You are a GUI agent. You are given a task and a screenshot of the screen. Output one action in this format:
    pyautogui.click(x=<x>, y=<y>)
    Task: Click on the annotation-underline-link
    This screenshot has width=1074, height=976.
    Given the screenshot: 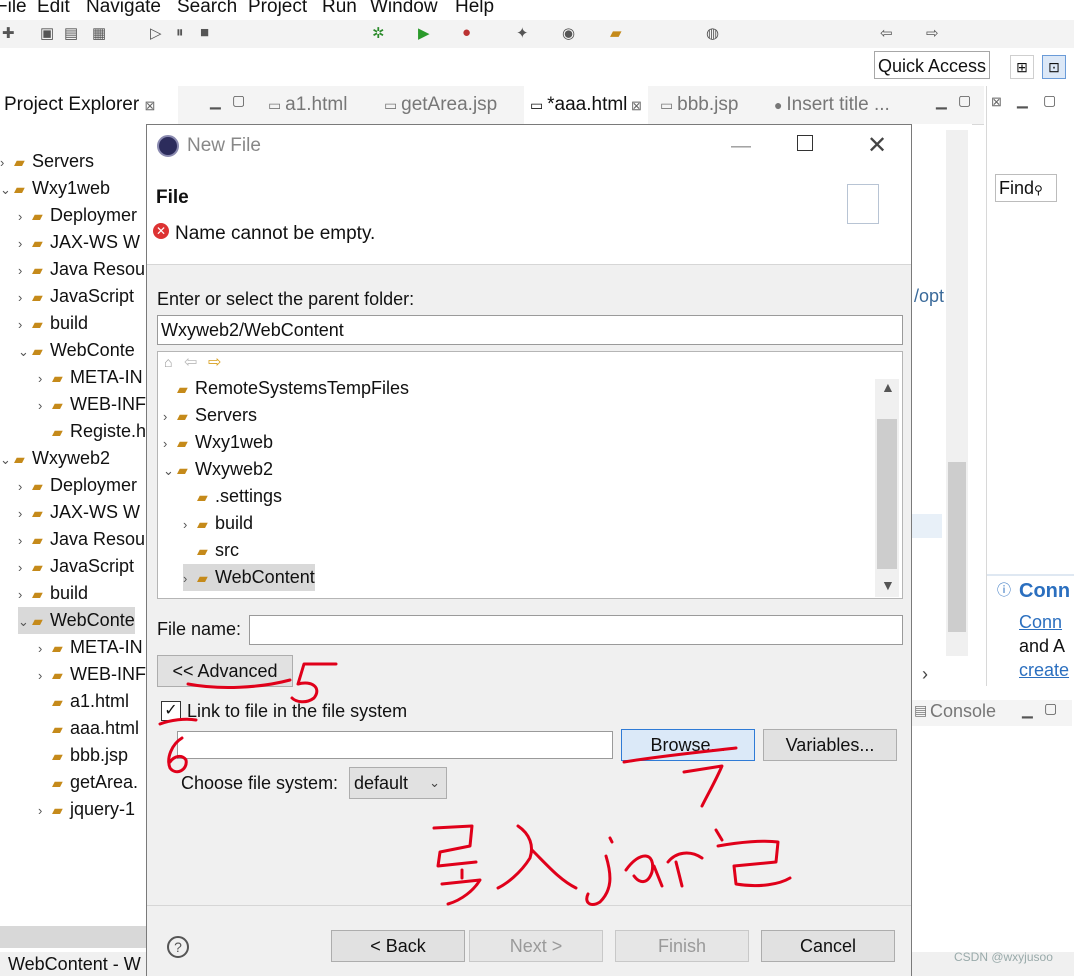 What is the action you would take?
    pyautogui.click(x=178, y=721)
    